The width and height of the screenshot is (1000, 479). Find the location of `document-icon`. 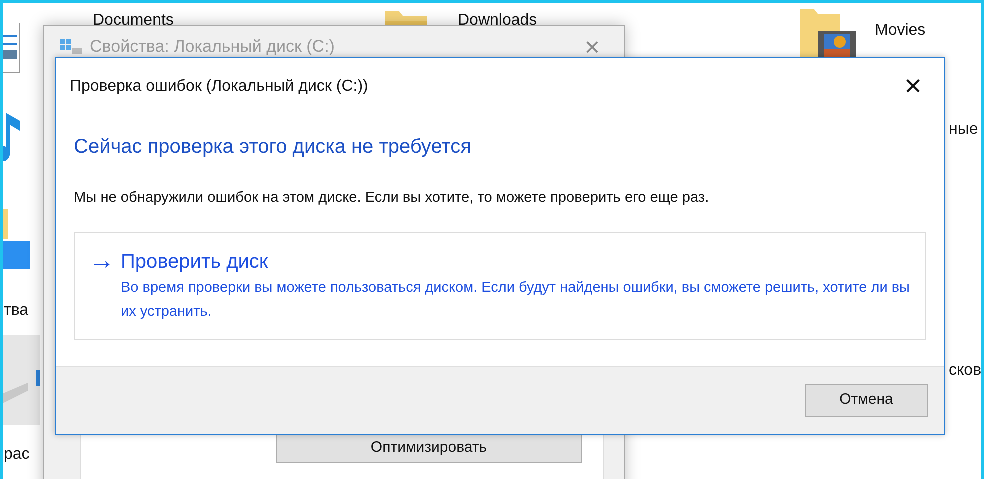

document-icon is located at coordinates (12, 49).